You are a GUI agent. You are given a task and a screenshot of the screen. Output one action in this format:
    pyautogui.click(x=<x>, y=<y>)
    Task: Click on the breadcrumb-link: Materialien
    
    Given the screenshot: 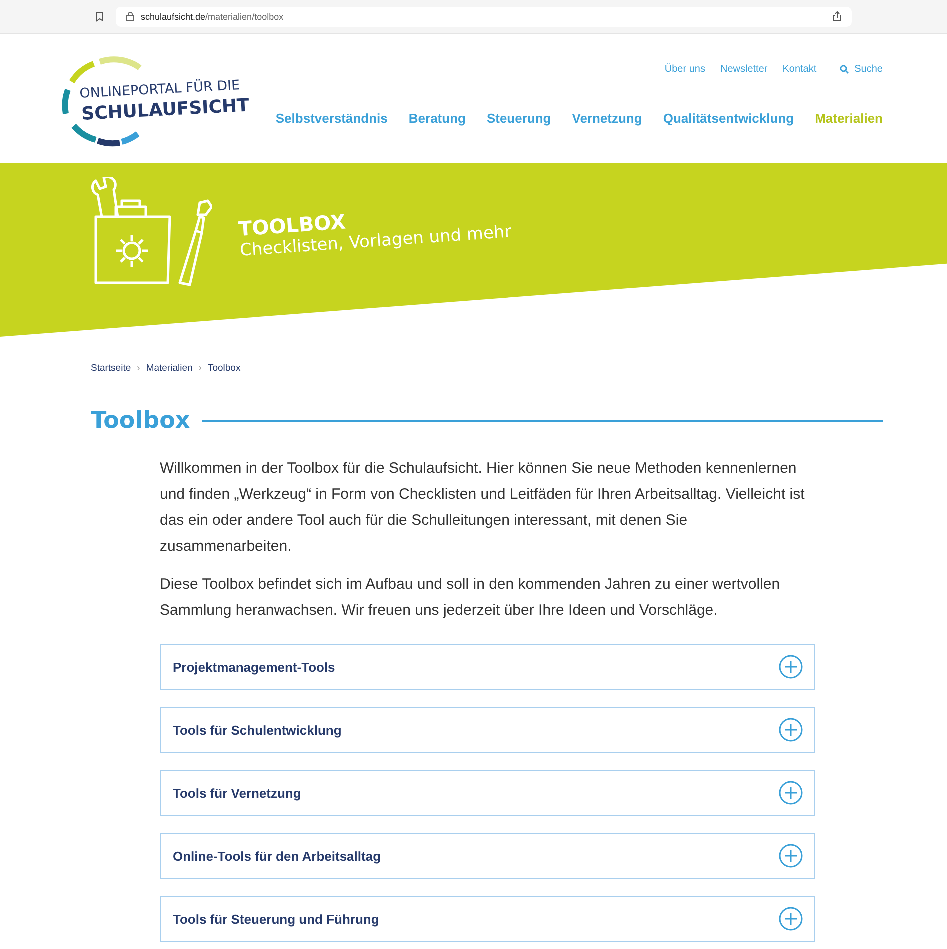 What is the action you would take?
    pyautogui.click(x=169, y=368)
    